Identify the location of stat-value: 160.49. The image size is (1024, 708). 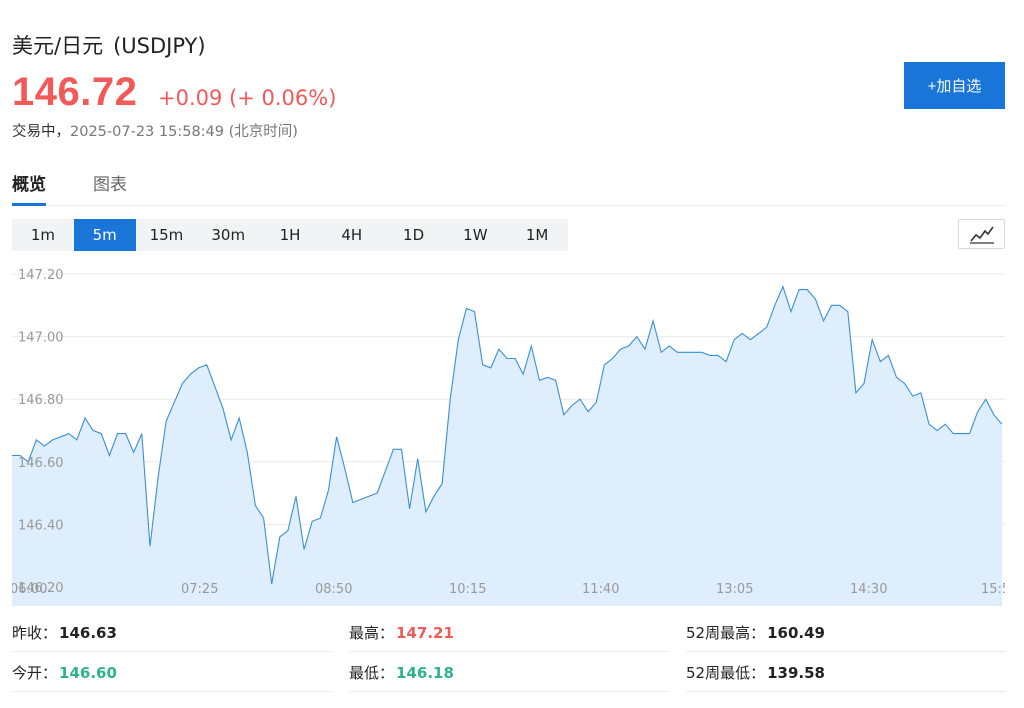
(796, 632).